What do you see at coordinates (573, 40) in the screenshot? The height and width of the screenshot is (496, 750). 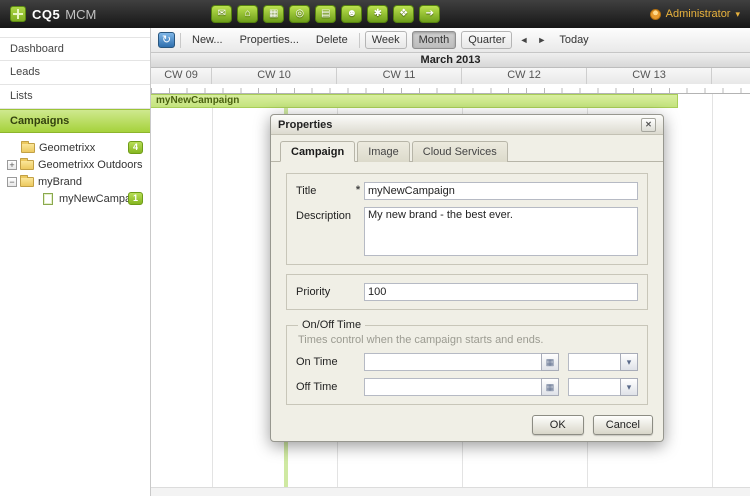 I see `today-button: Today` at bounding box center [573, 40].